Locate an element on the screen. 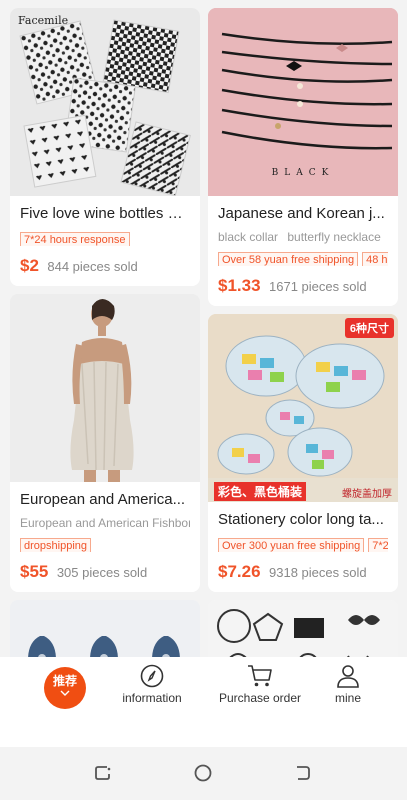 This screenshot has height=800, width=407. service-tag: 7*24 ho is located at coordinates (378, 545).